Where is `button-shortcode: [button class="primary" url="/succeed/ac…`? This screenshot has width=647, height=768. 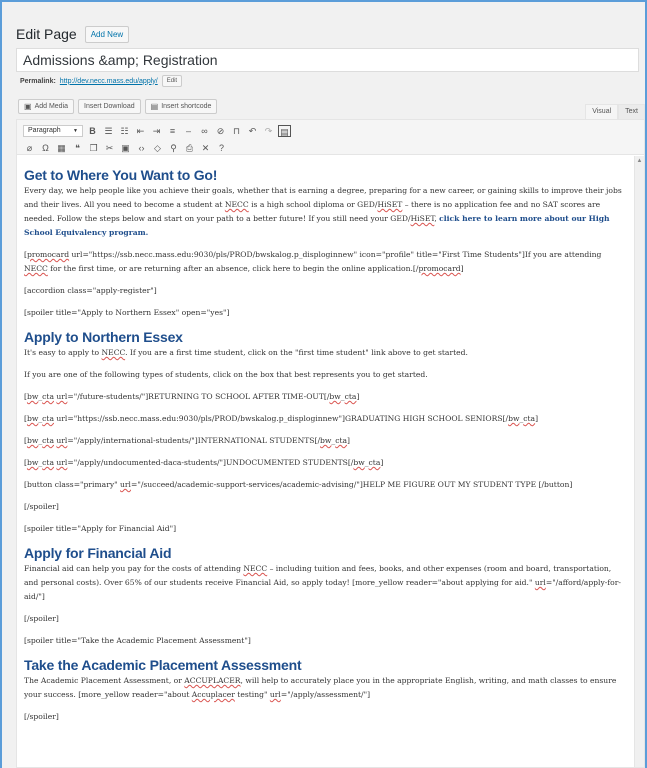 button-shortcode: [button class="primary" url="/succeed/ac… is located at coordinates (325, 485).